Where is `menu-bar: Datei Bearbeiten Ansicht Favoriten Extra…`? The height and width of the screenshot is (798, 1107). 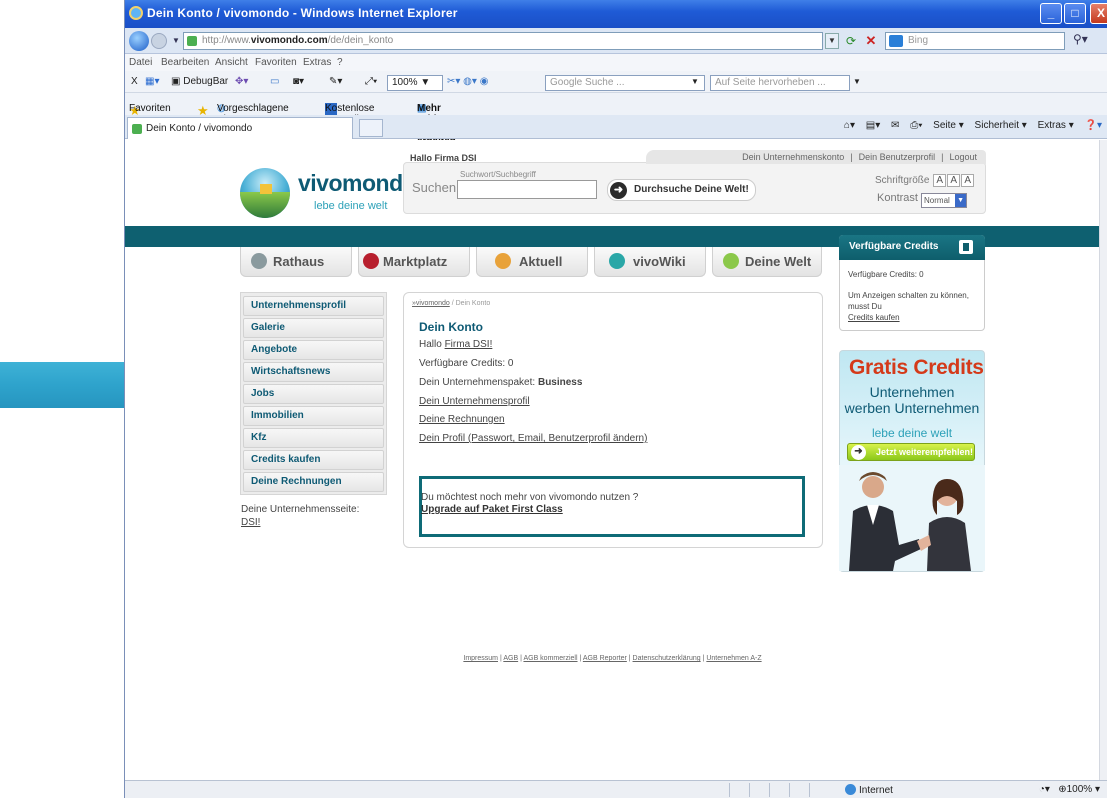 menu-bar: Datei Bearbeiten Ansicht Favoriten Extra… is located at coordinates (616, 62).